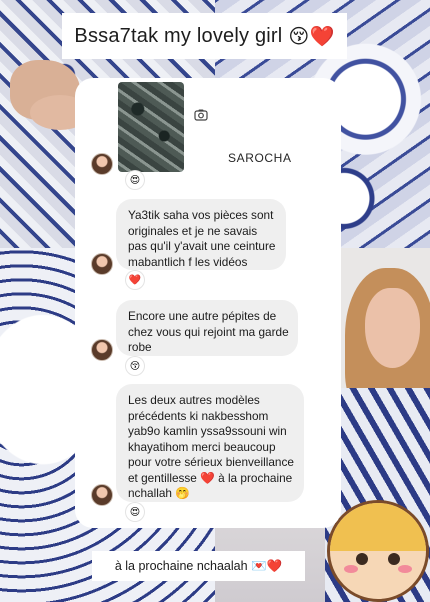  Describe the element at coordinates (378, 551) in the screenshot. I see `cartoon-girl-sticker` at that location.